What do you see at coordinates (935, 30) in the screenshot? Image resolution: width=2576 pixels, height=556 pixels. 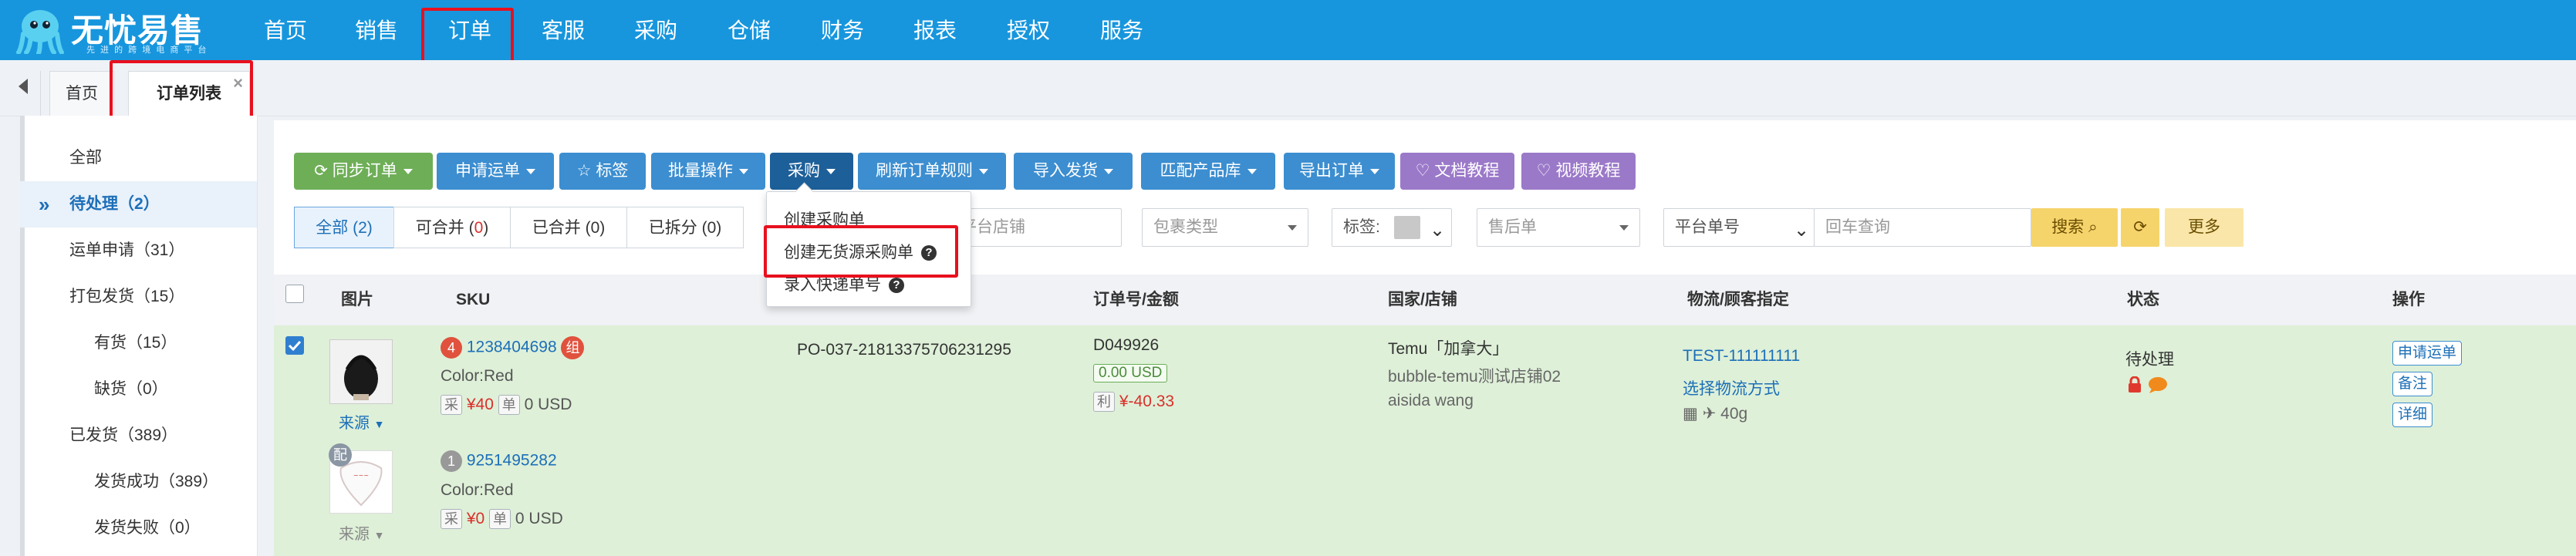 I see `nav-reports: 报表` at bounding box center [935, 30].